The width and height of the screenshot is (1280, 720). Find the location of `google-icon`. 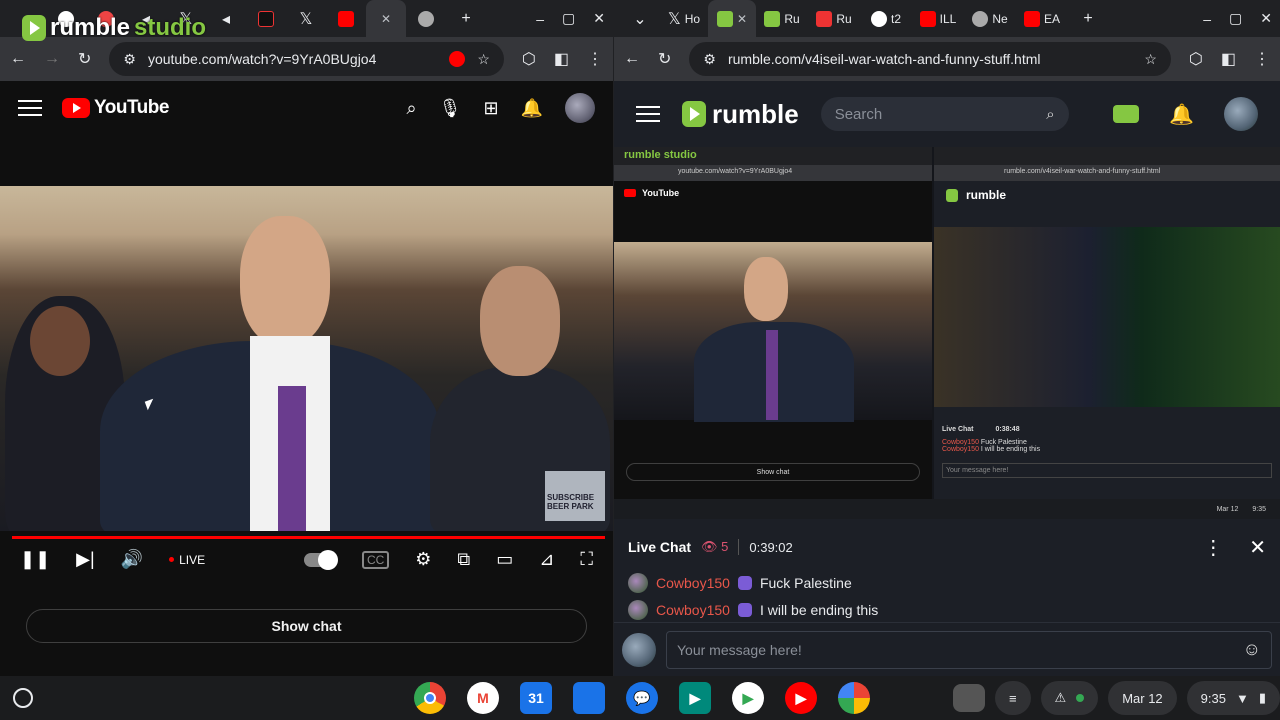

google-icon is located at coordinates (878, 18).